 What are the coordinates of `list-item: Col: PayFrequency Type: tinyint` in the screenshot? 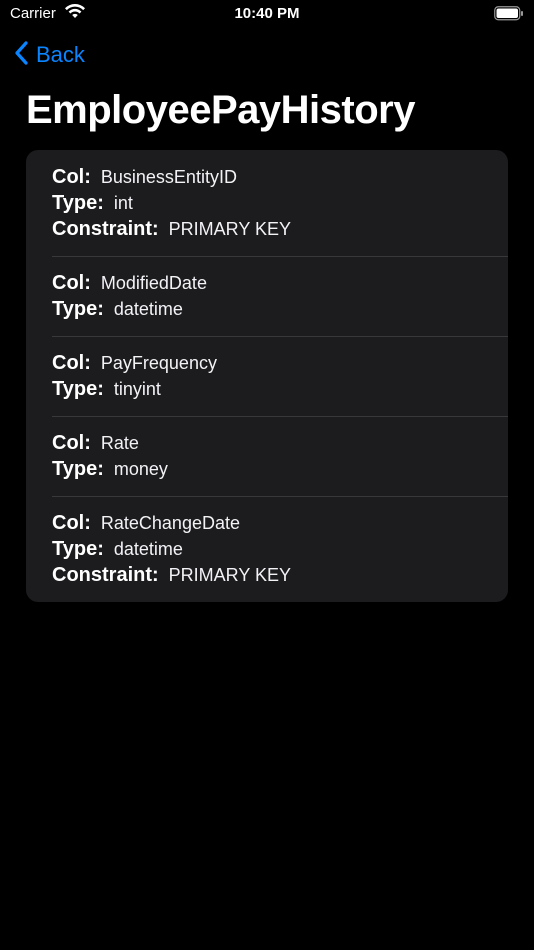 It's located at (267, 376).